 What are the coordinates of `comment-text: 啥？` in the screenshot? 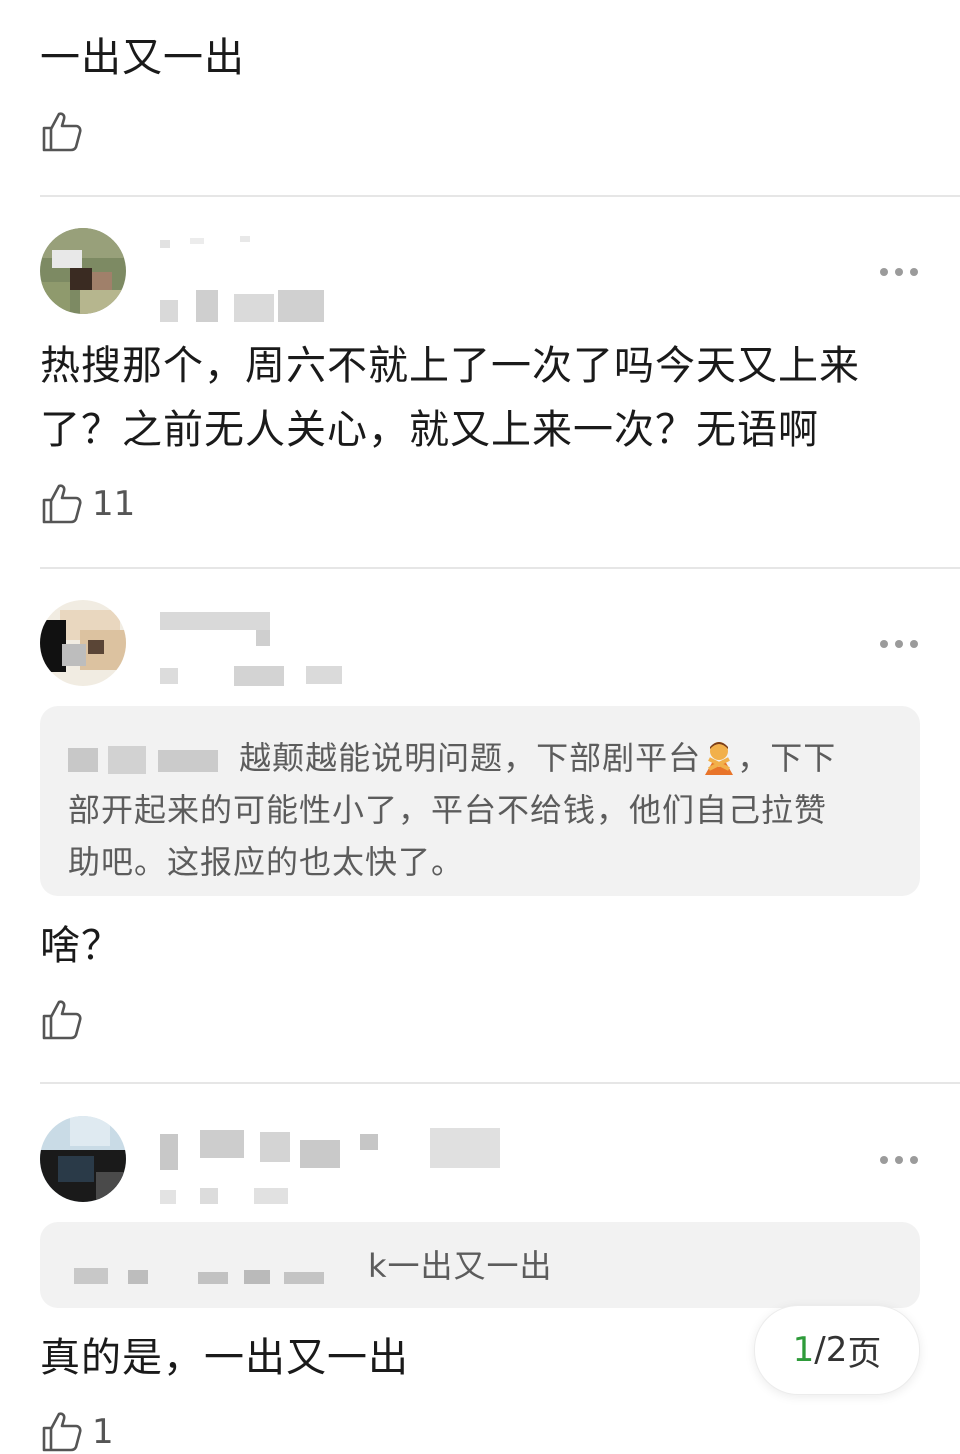 It's located at (81, 946).